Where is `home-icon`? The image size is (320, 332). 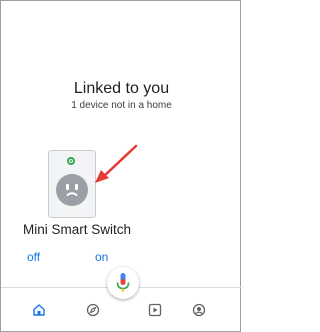
home-icon is located at coordinates (39, 310).